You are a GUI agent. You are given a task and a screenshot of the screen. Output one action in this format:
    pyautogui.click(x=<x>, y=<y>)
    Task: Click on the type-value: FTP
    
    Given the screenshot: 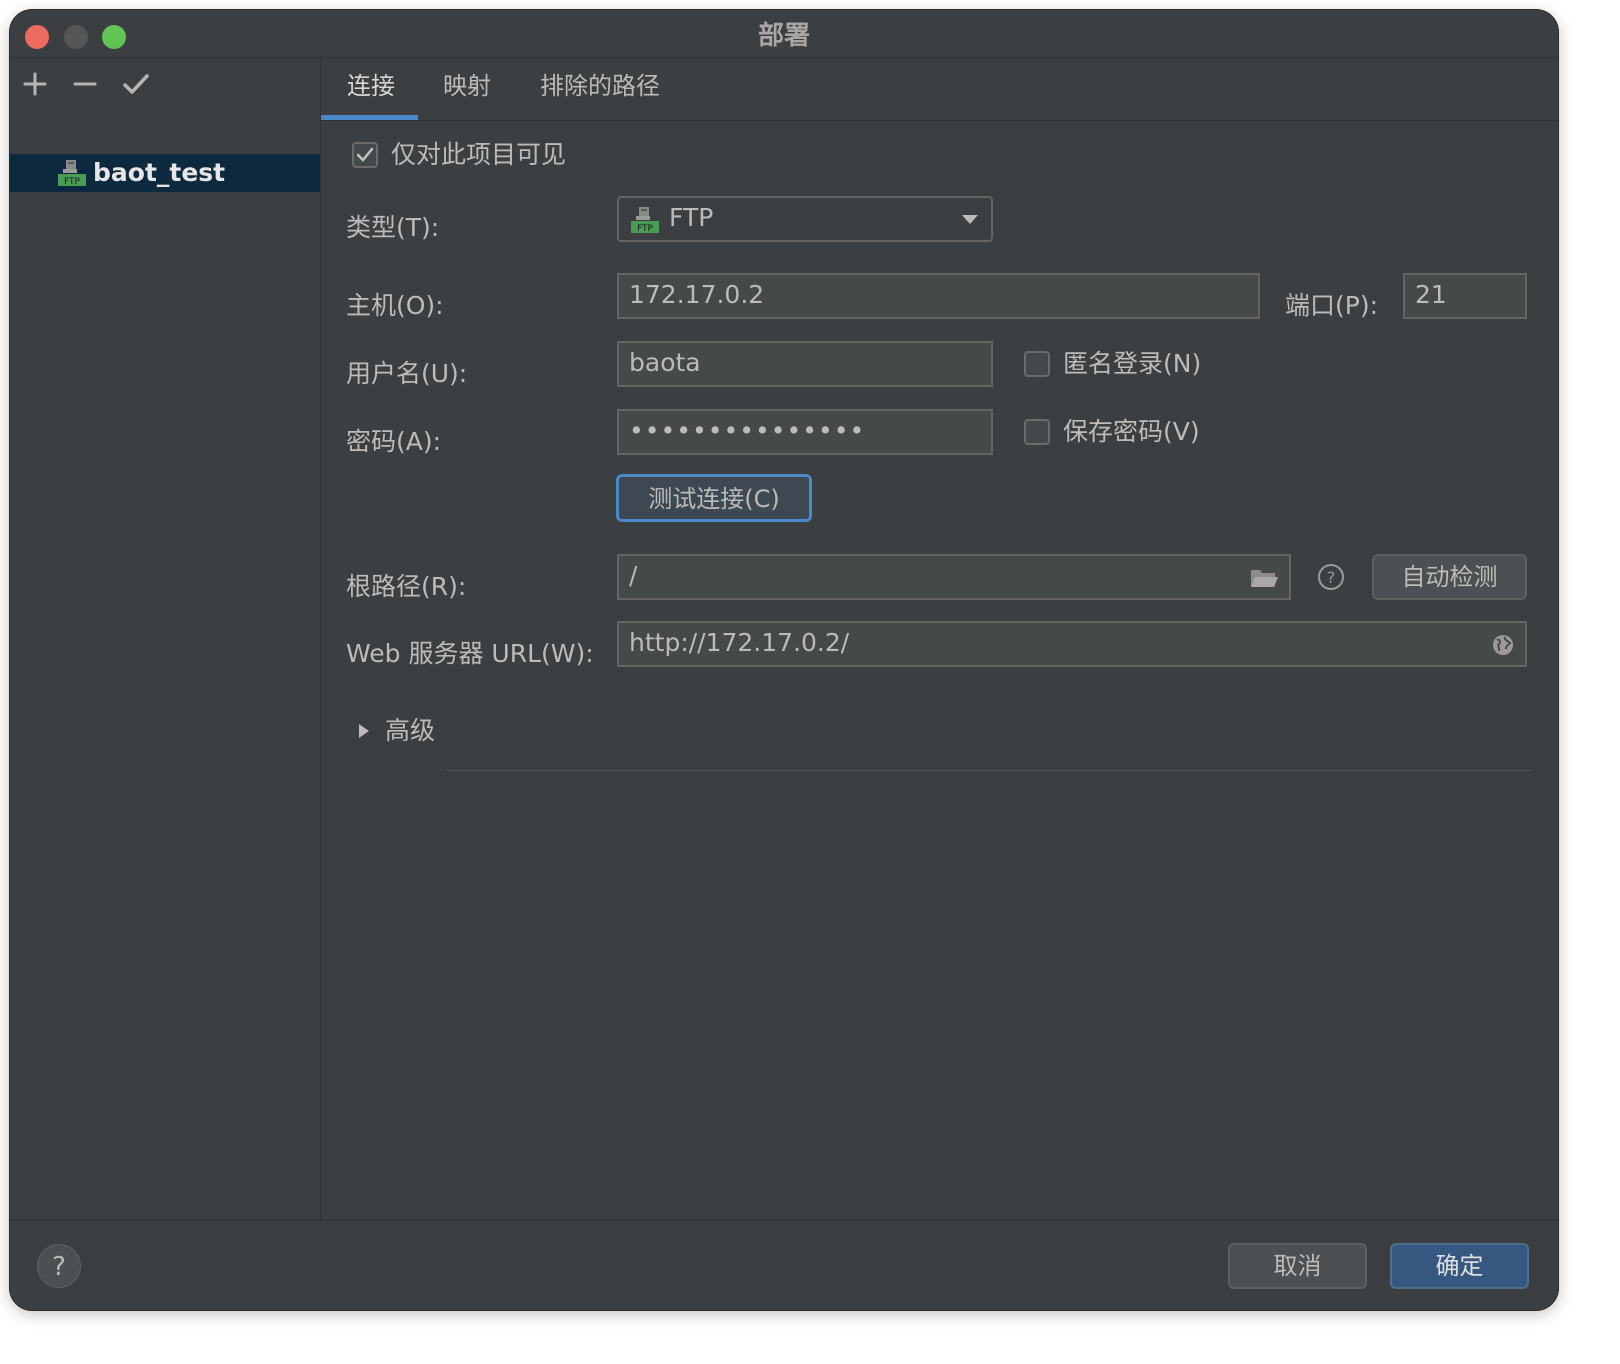 What is the action you would take?
    pyautogui.click(x=691, y=217)
    